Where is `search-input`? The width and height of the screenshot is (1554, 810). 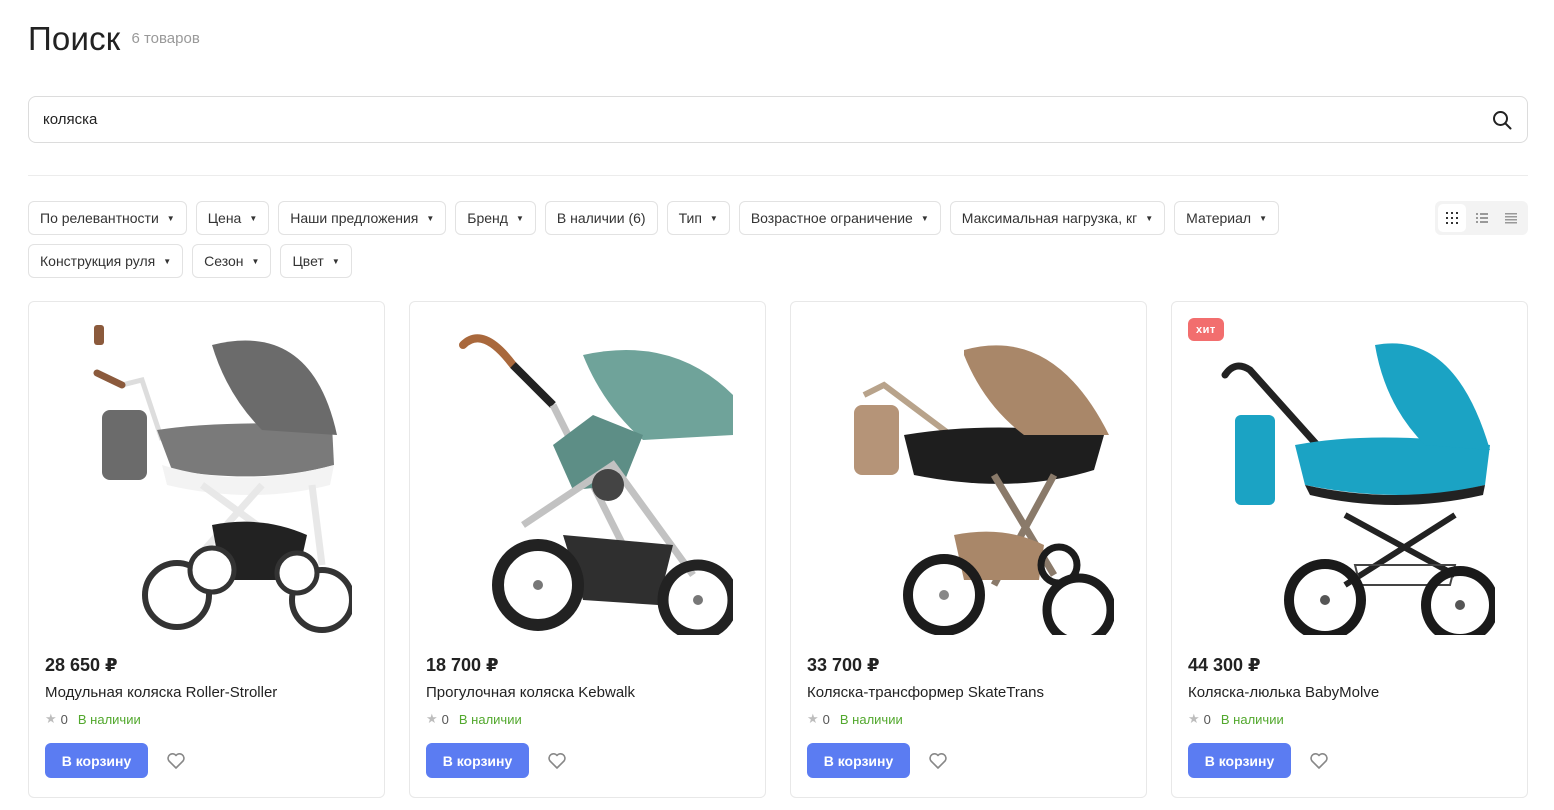
search-input is located at coordinates (767, 119).